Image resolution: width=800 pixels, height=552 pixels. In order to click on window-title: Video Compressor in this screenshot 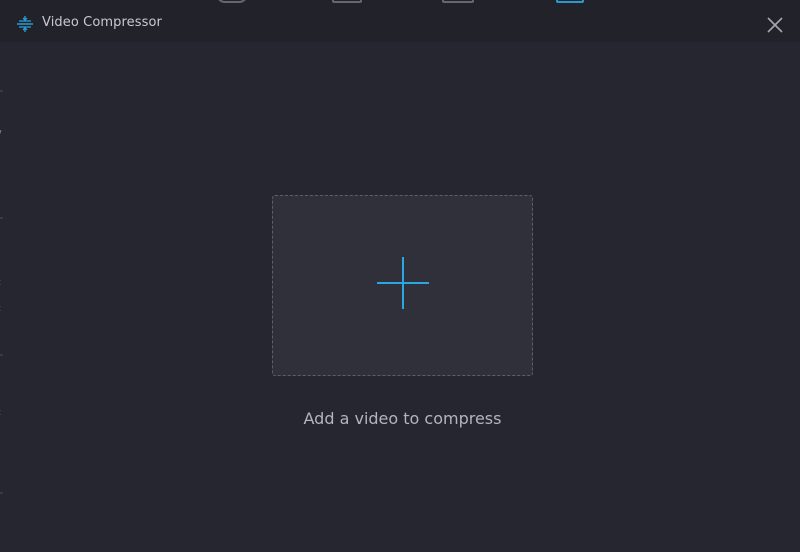, I will do `click(102, 22)`.